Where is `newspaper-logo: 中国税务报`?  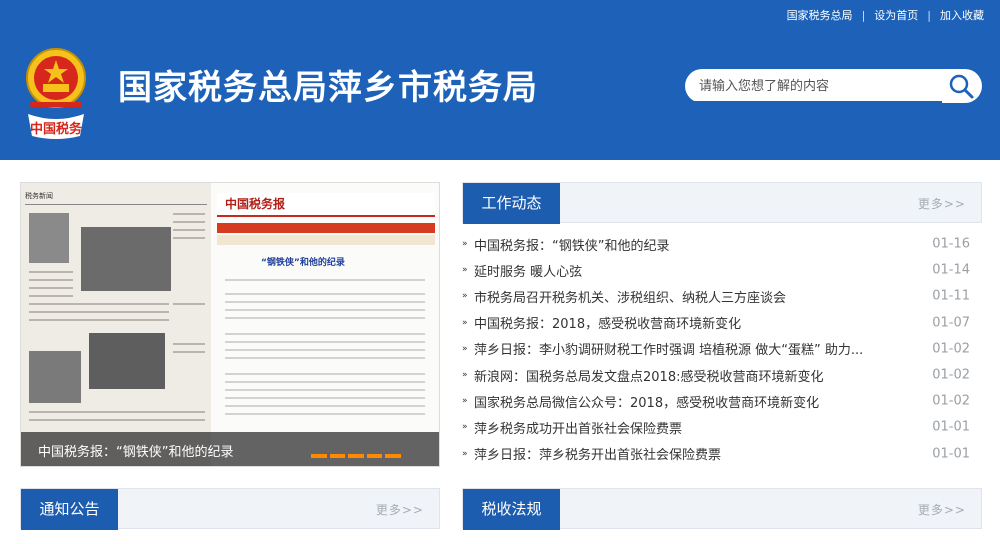 newspaper-logo: 中国税务报 is located at coordinates (255, 204).